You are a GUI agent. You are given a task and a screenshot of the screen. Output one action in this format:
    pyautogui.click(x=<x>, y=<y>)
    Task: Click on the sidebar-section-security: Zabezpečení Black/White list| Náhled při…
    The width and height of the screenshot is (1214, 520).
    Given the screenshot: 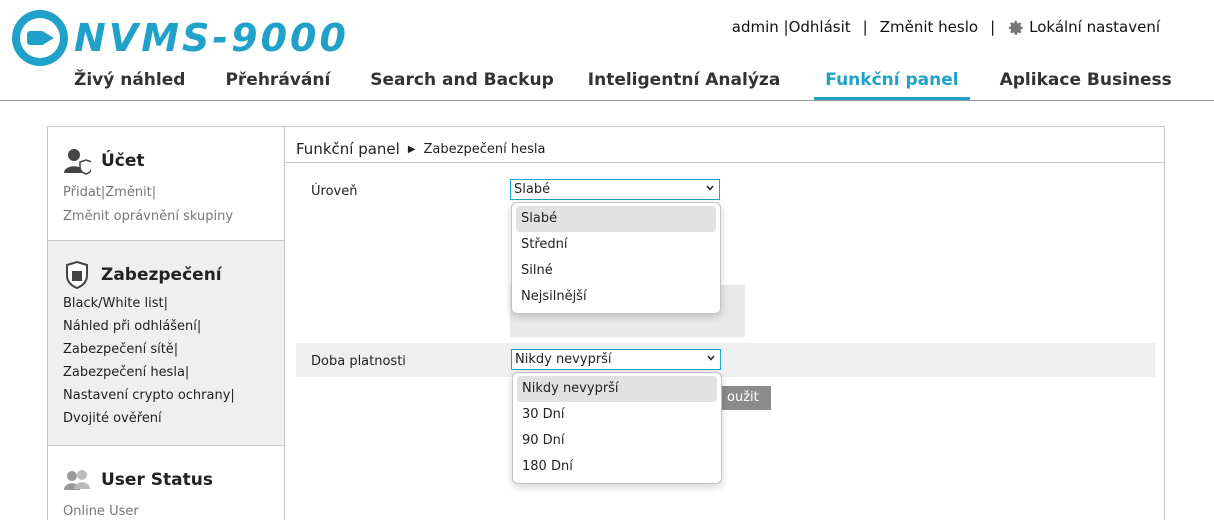 What is the action you would take?
    pyautogui.click(x=166, y=343)
    